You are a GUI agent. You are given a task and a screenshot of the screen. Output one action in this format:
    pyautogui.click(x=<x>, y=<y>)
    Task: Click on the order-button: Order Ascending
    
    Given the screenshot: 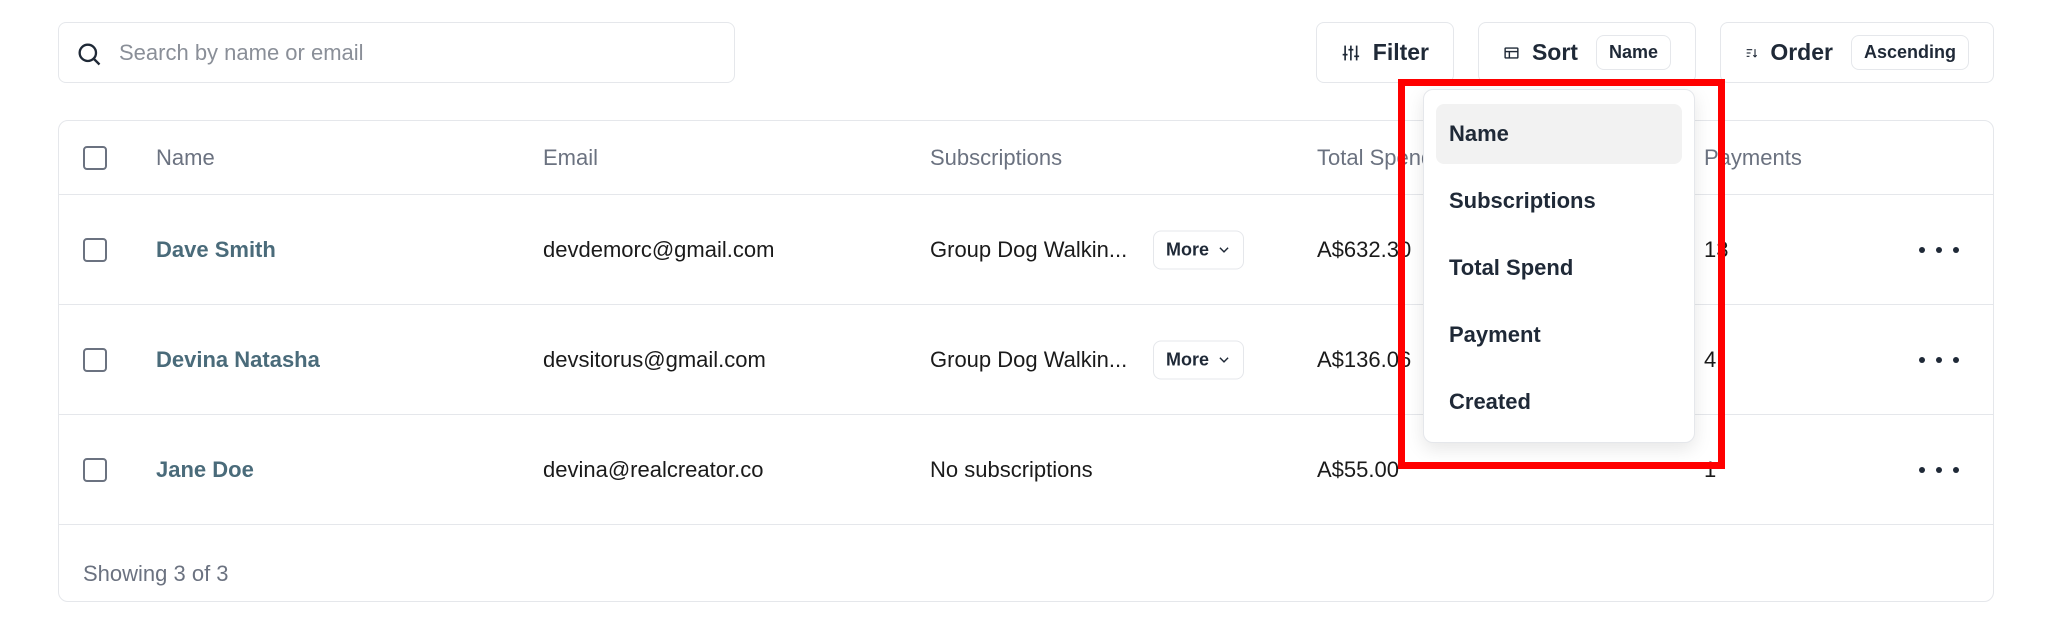 What is the action you would take?
    pyautogui.click(x=1857, y=52)
    